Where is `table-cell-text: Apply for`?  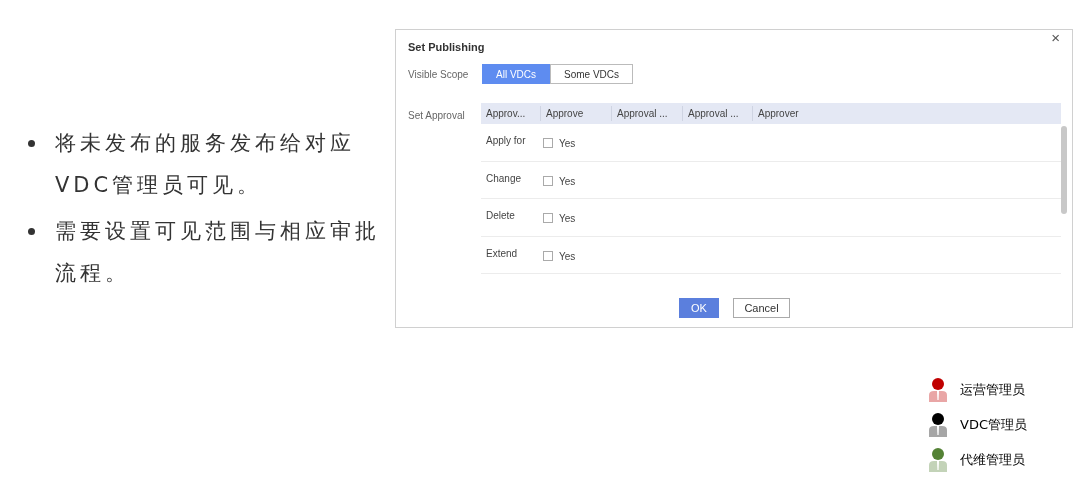 table-cell-text: Apply for is located at coordinates (506, 141).